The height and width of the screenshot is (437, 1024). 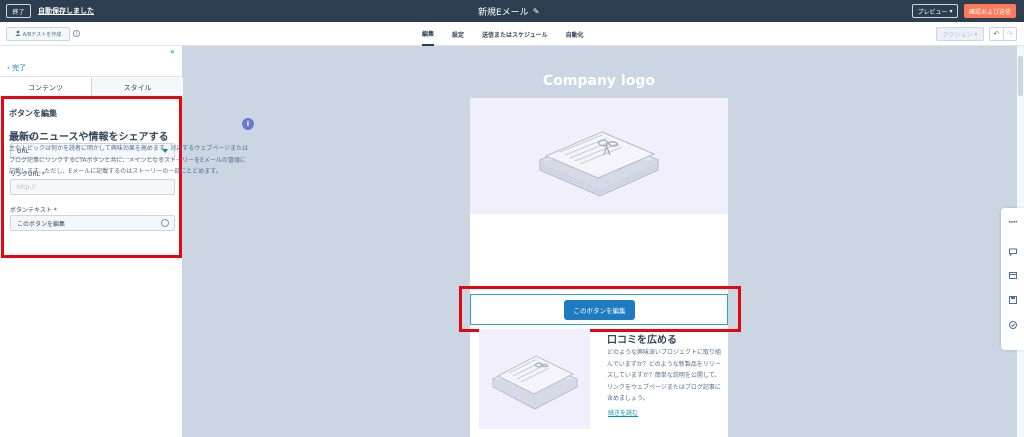 What do you see at coordinates (66, 11) in the screenshot?
I see `autosave-status: 自動保存しました` at bounding box center [66, 11].